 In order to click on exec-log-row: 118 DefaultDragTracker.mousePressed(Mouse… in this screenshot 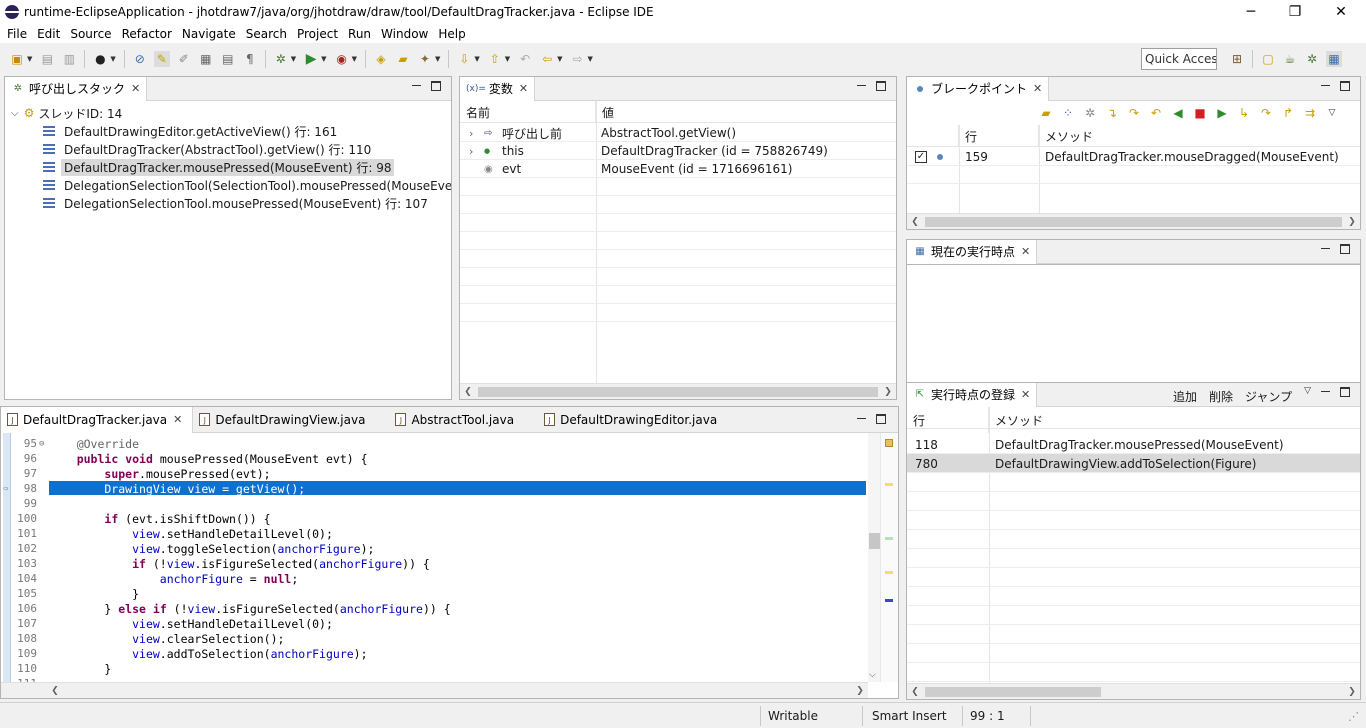, I will do `click(1133, 444)`.